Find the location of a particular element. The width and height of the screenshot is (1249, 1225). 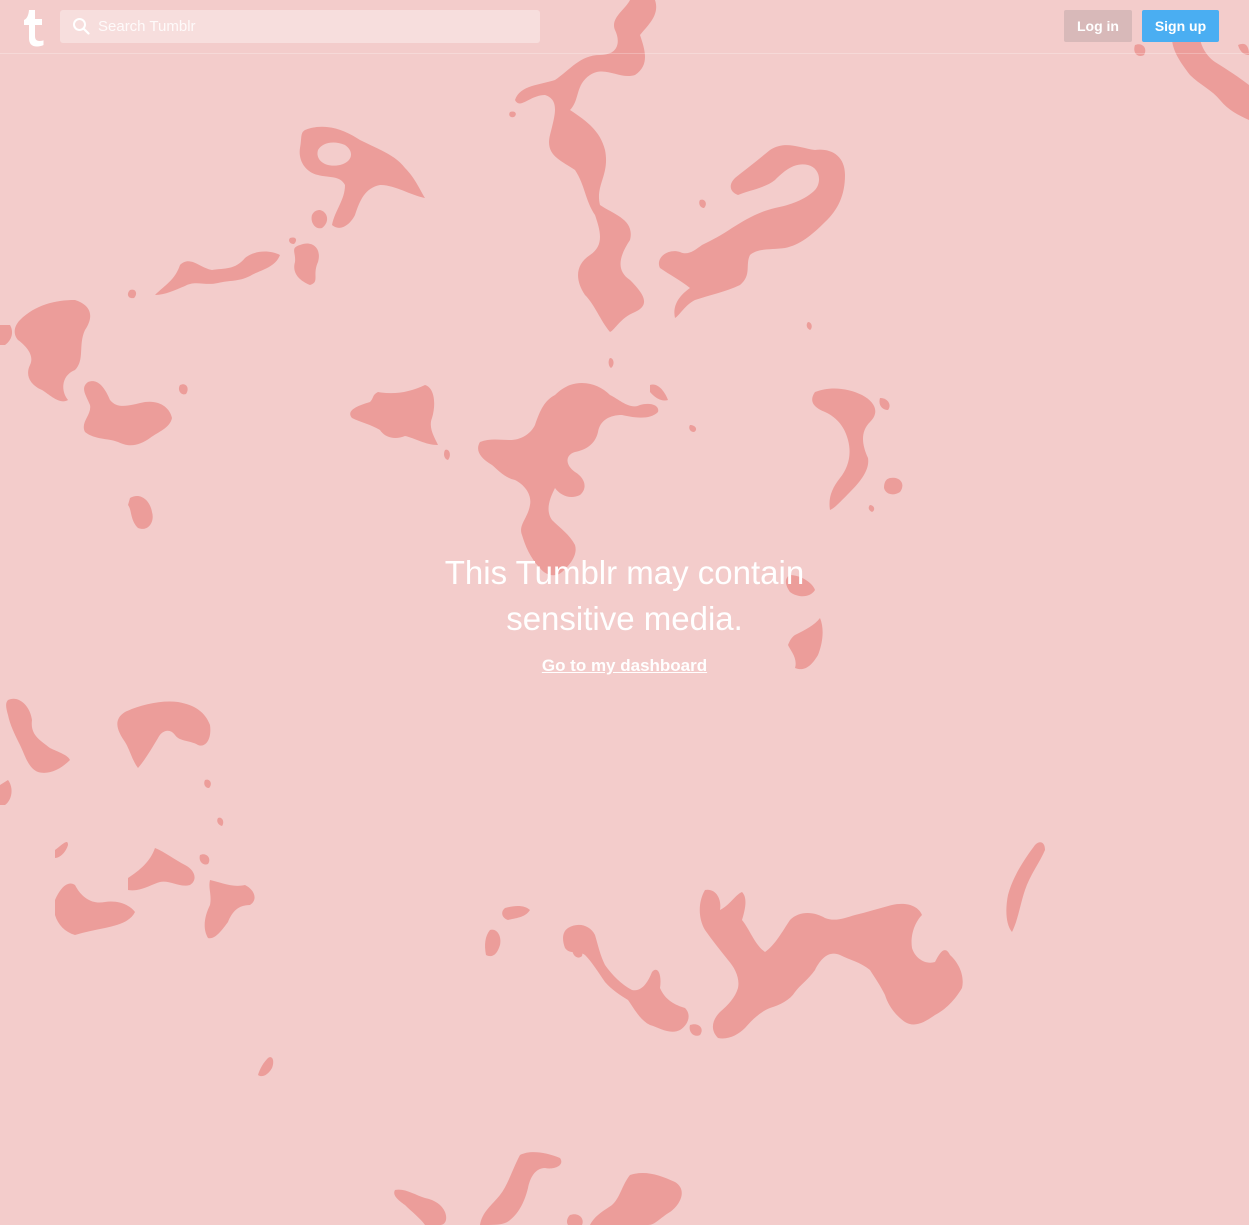

go-to-dashboard-link: Go to my dashboard is located at coordinates (624, 666).